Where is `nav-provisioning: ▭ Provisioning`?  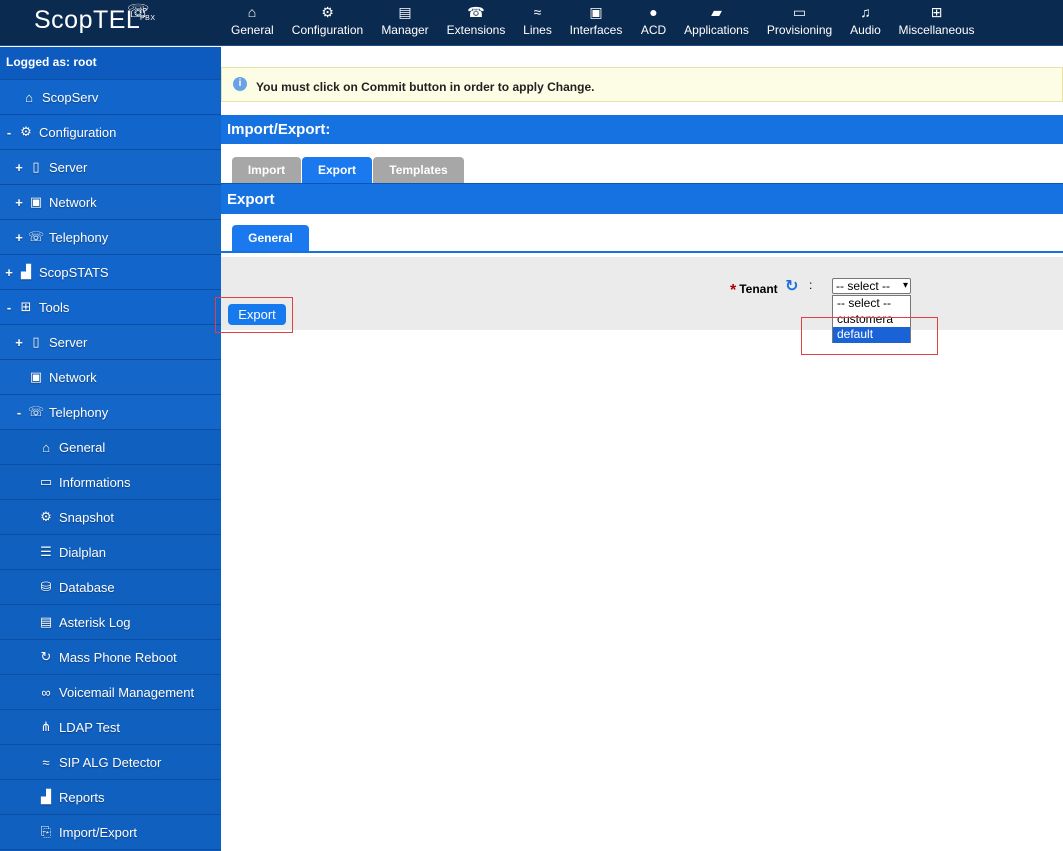 nav-provisioning: ▭ Provisioning is located at coordinates (799, 23).